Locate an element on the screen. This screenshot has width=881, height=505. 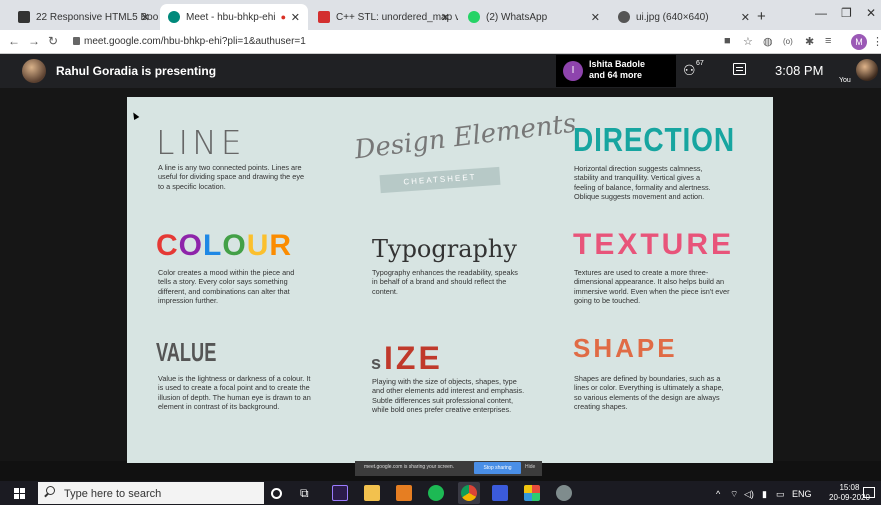
share-status-text: meet.google.com is sharing your screen. is located at coordinates (409, 467).